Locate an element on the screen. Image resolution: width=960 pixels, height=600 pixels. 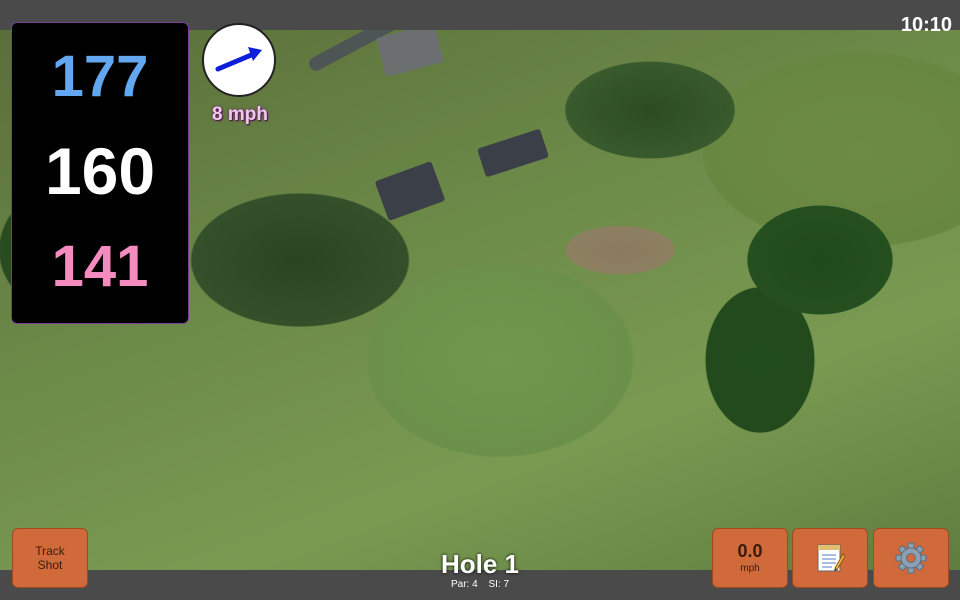
notes-button is located at coordinates (830, 558).